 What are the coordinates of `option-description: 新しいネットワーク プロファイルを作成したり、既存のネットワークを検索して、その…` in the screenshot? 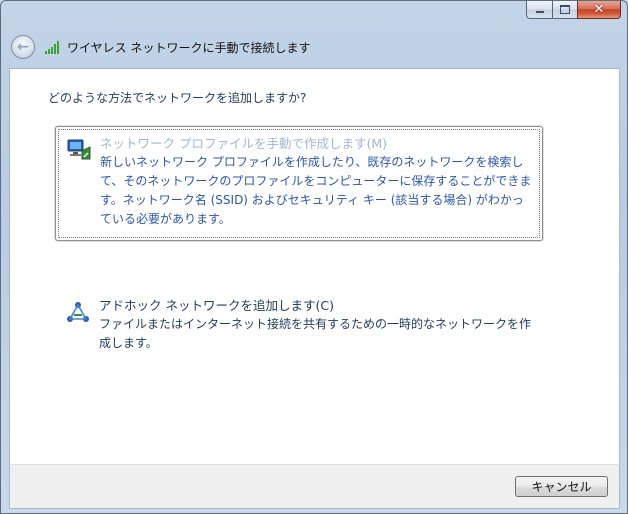 It's located at (316, 190).